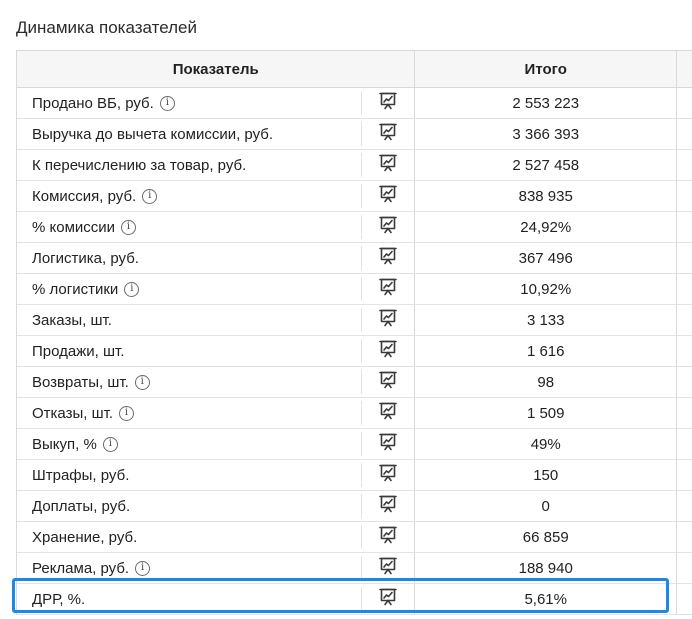  What do you see at coordinates (545, 196) in the screenshot?
I see `row-value: 838 935` at bounding box center [545, 196].